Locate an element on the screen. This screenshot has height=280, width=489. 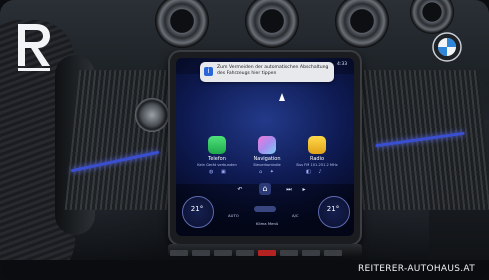
start-stop-button is located at coordinates (152, 115).